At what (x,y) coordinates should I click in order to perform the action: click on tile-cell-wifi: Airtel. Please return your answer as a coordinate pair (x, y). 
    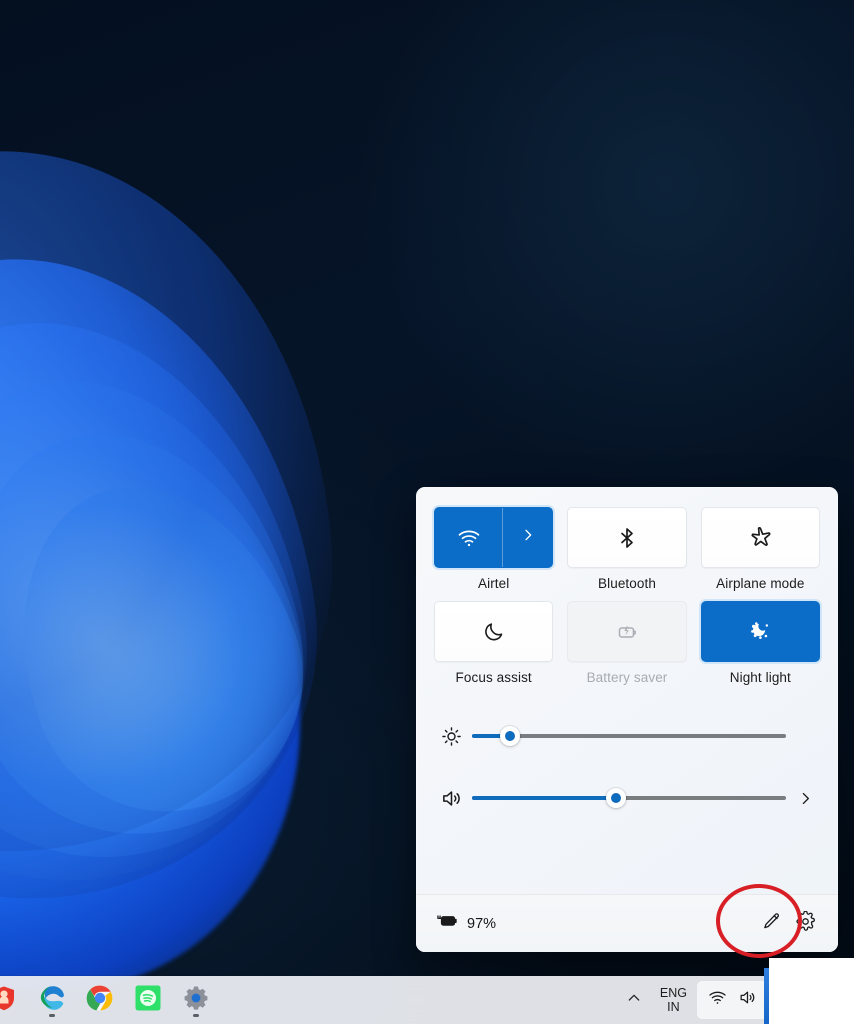
    Looking at the image, I should click on (494, 549).